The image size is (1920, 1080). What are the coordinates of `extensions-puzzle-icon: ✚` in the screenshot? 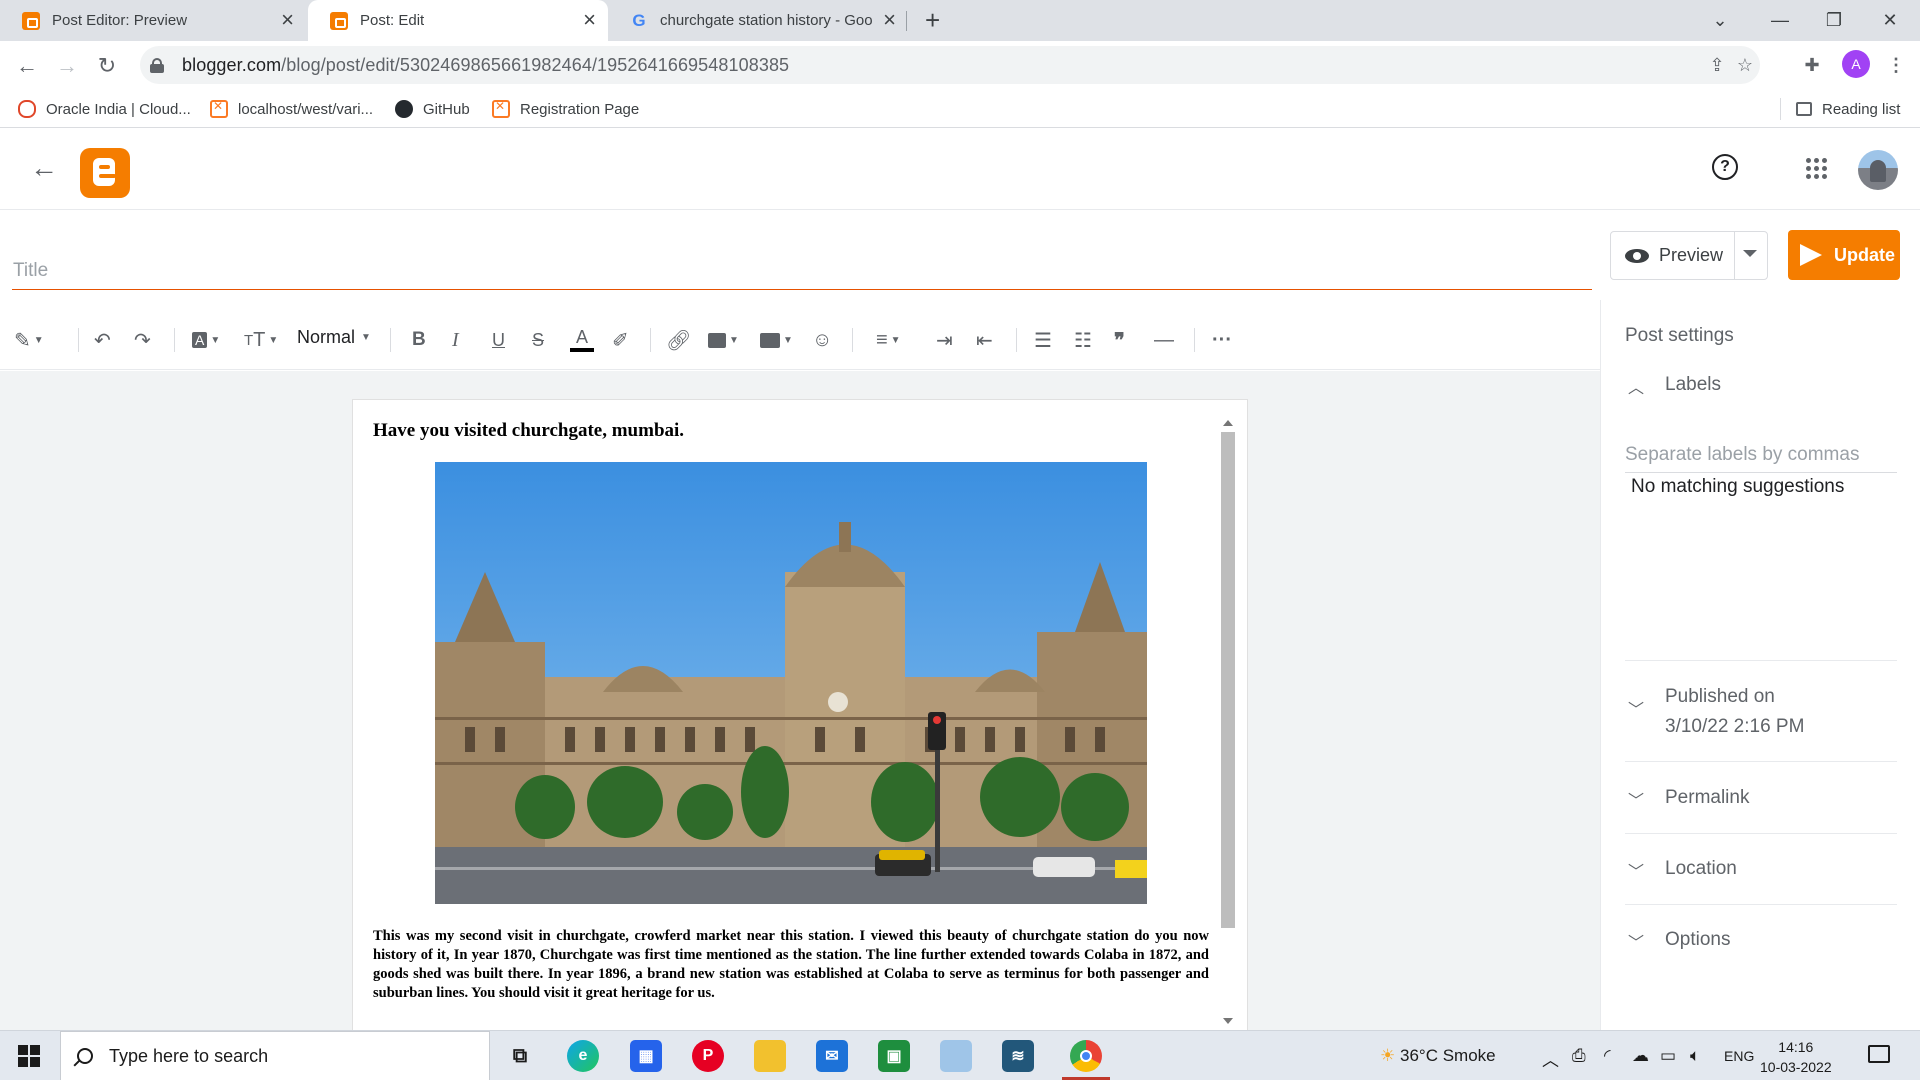 It's located at (1812, 67).